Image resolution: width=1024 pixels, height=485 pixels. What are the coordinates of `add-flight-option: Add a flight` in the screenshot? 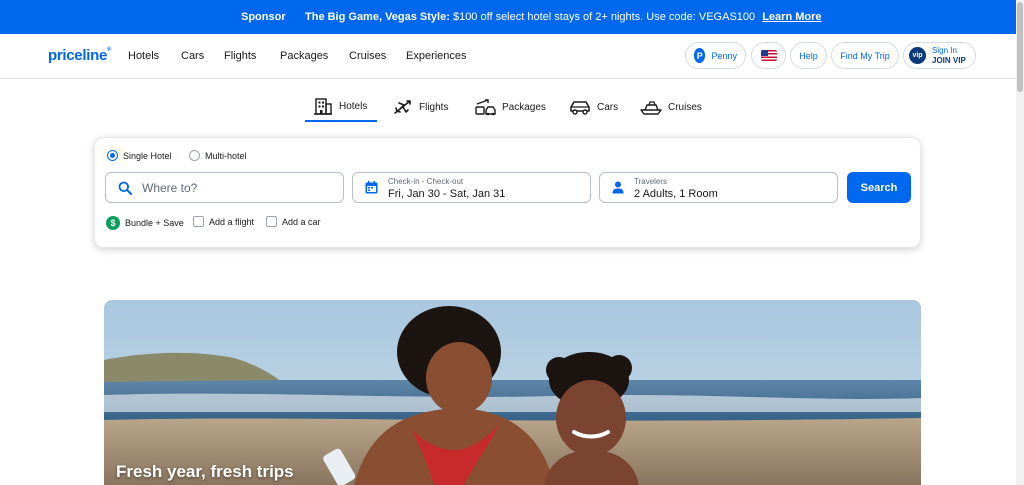 It's located at (223, 221).